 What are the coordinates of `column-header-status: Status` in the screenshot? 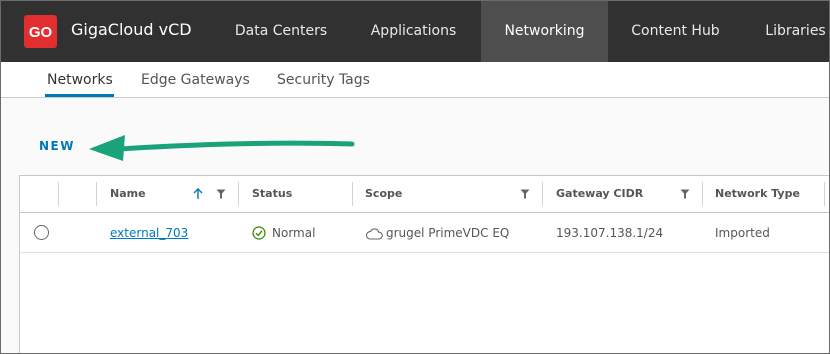 It's located at (272, 193).